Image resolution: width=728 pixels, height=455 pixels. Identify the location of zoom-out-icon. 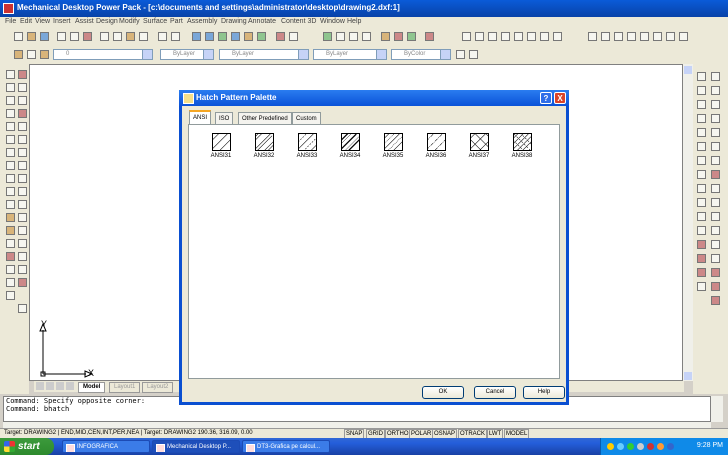
(479, 36).